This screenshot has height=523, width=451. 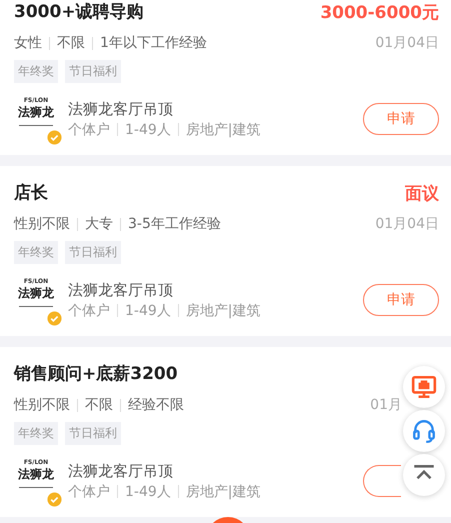 What do you see at coordinates (79, 12) in the screenshot?
I see `job-title: 3000+诚聘导购` at bounding box center [79, 12].